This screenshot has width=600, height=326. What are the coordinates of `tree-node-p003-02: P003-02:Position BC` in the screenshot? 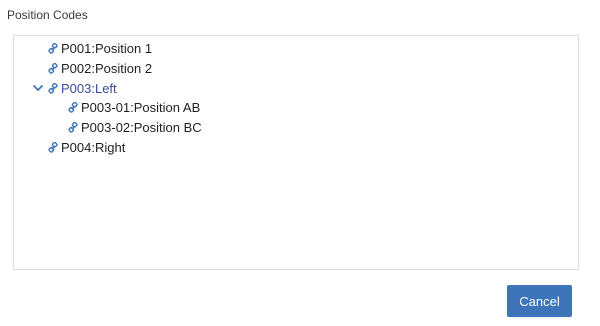 It's located at (135, 127).